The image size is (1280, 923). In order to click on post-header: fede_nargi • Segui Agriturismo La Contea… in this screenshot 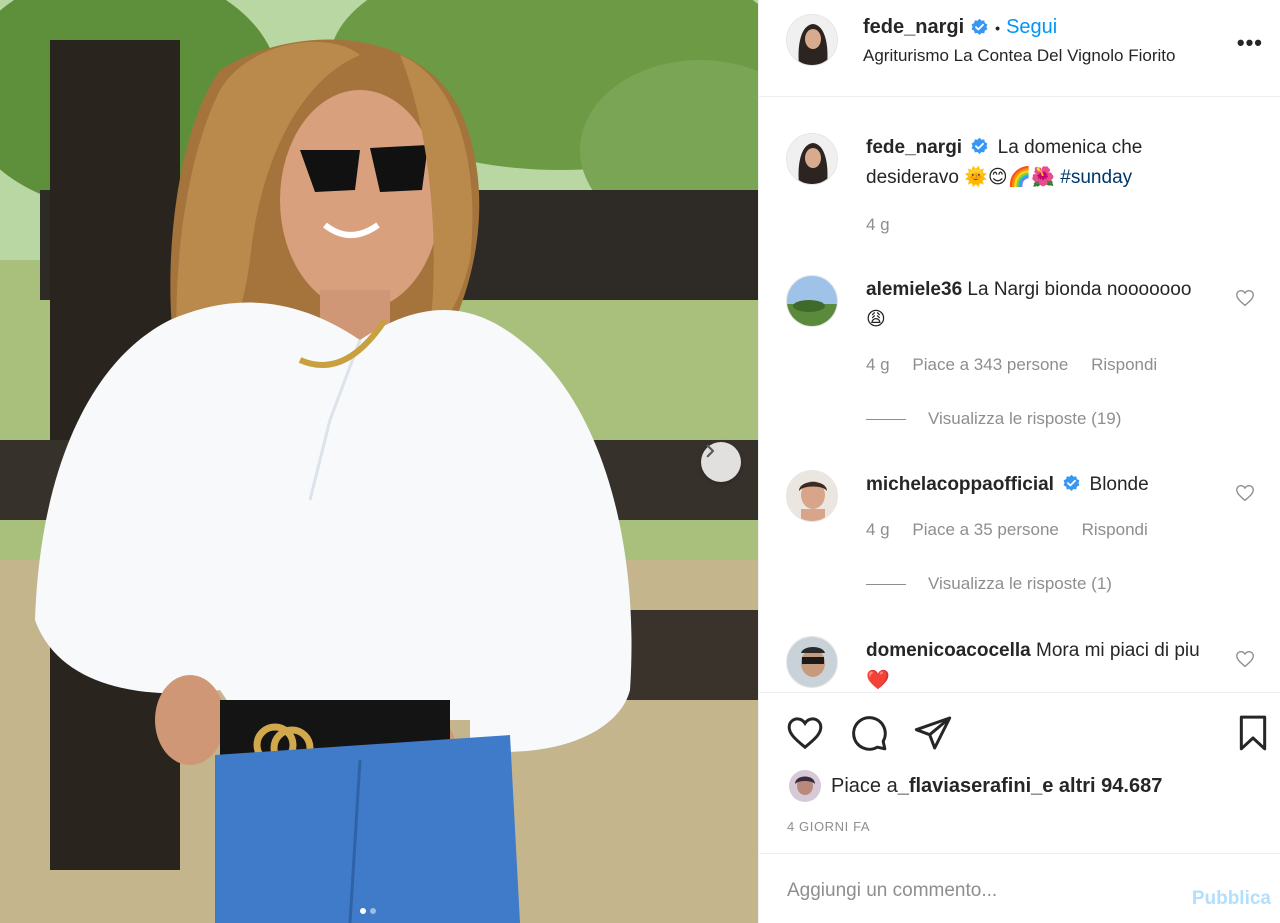, I will do `click(1019, 48)`.